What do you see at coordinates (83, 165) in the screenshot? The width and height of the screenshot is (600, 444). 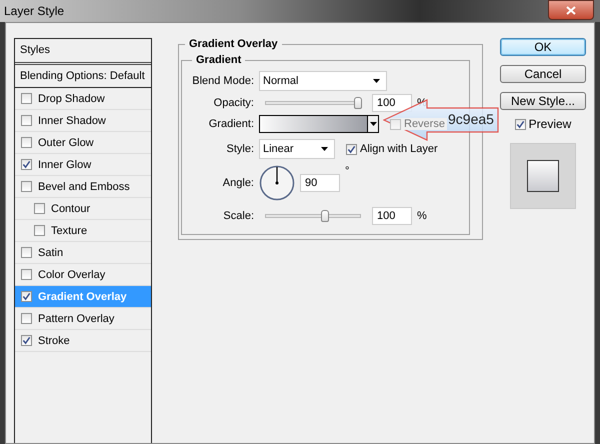 I see `style-list-item: Inner Glow` at bounding box center [83, 165].